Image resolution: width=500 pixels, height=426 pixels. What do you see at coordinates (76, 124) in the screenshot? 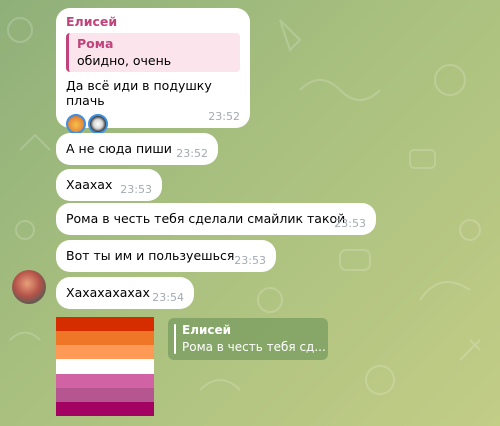
I see `smiling-face-sticker-icon` at bounding box center [76, 124].